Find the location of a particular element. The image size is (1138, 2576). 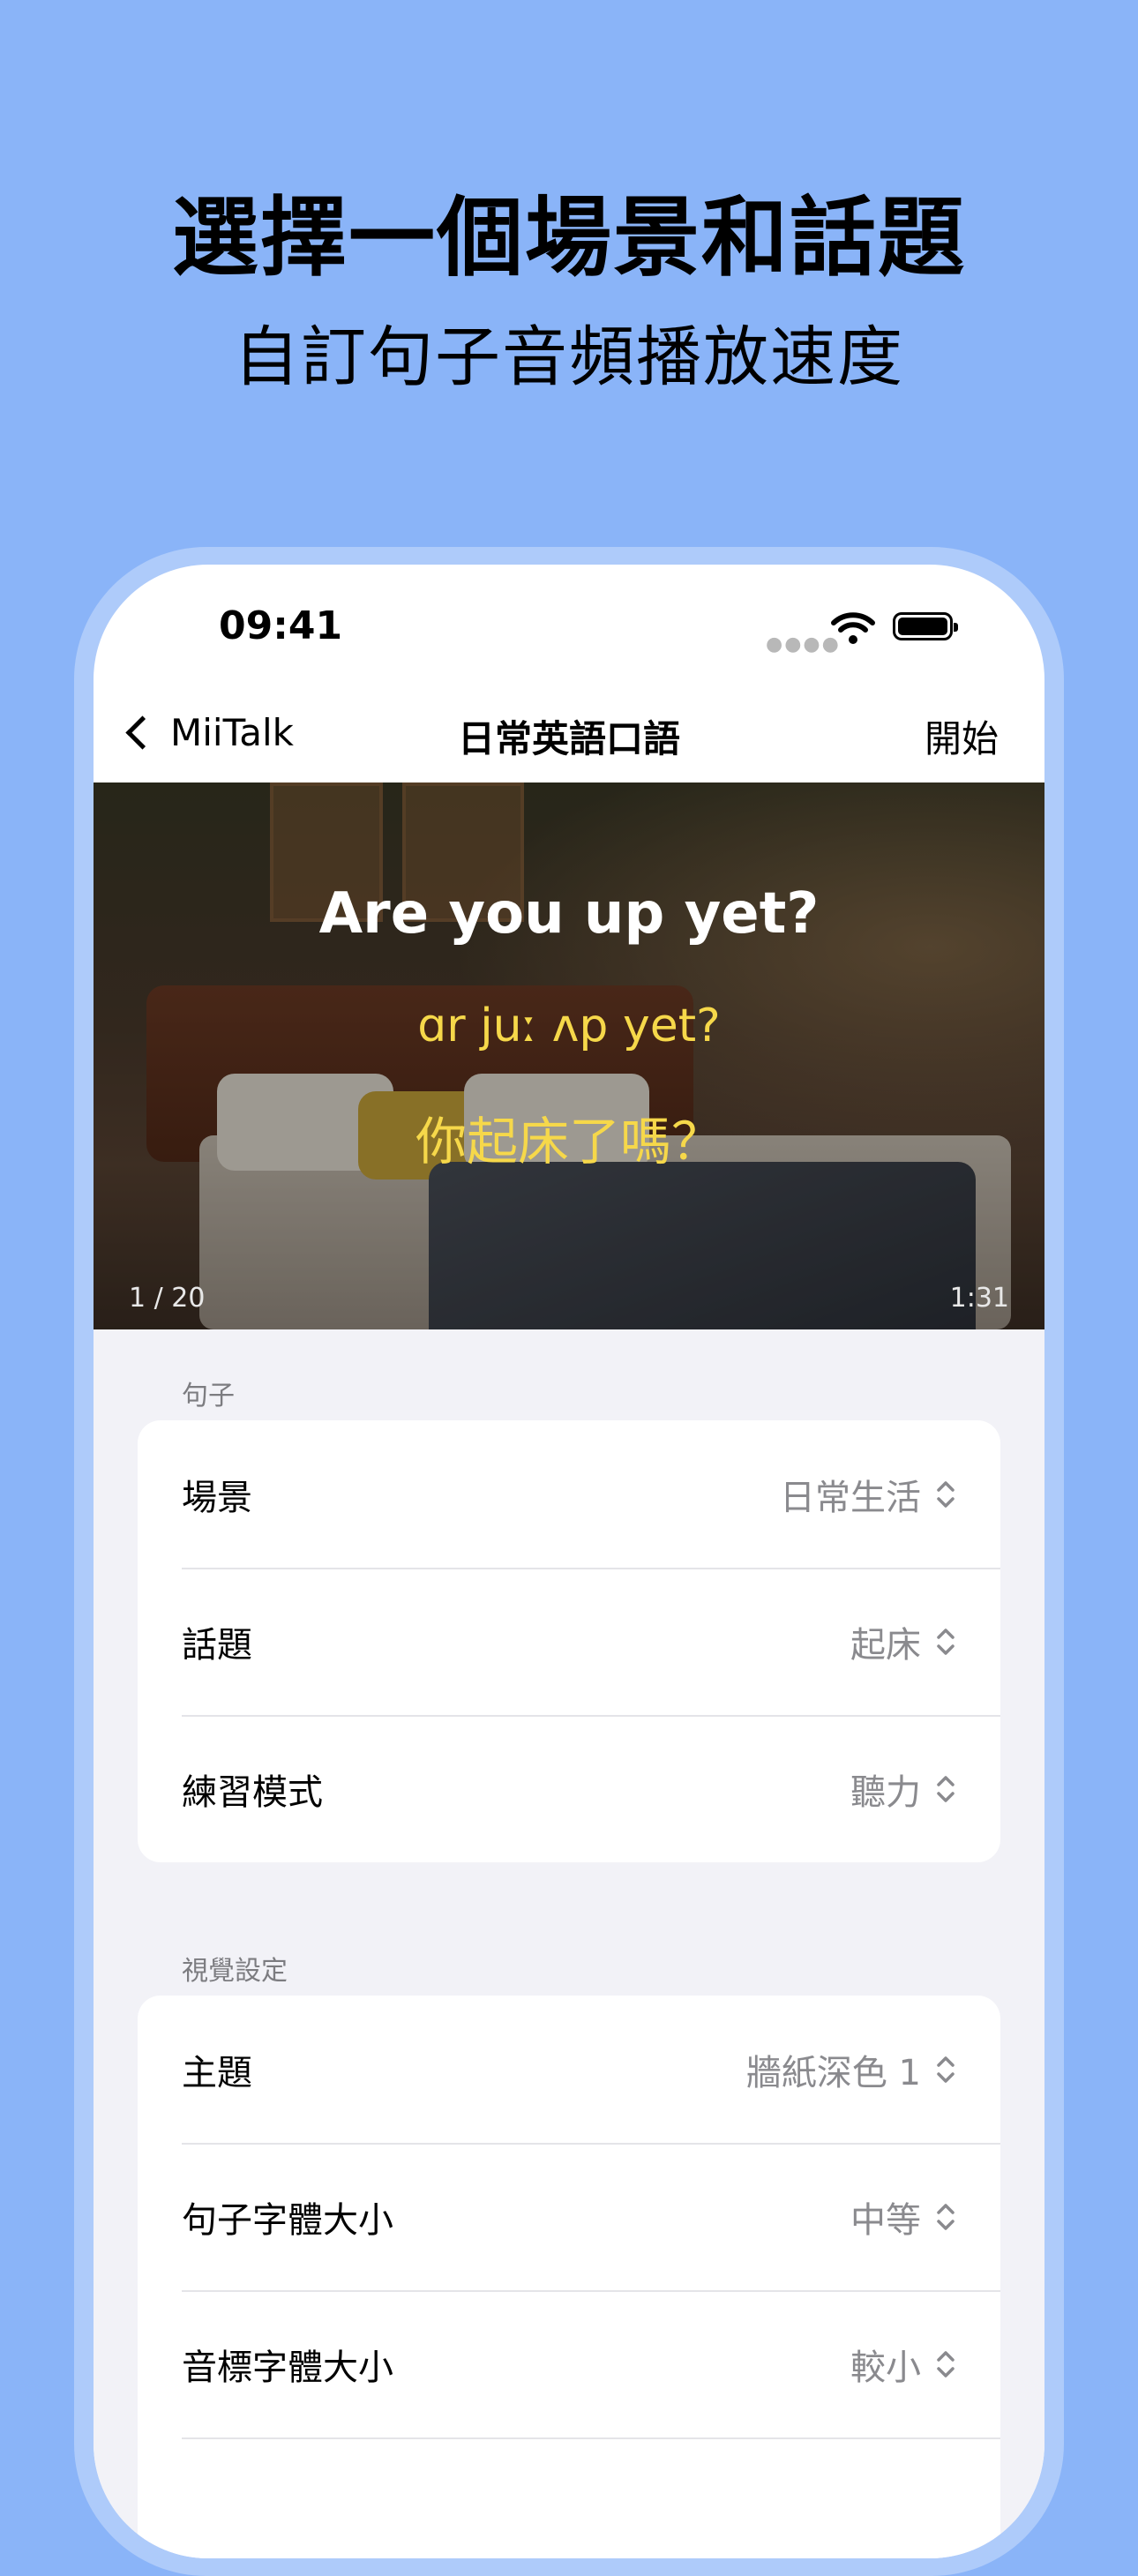

setting-row-practice-mode: 練習模式 聽力 is located at coordinates (569, 1789).